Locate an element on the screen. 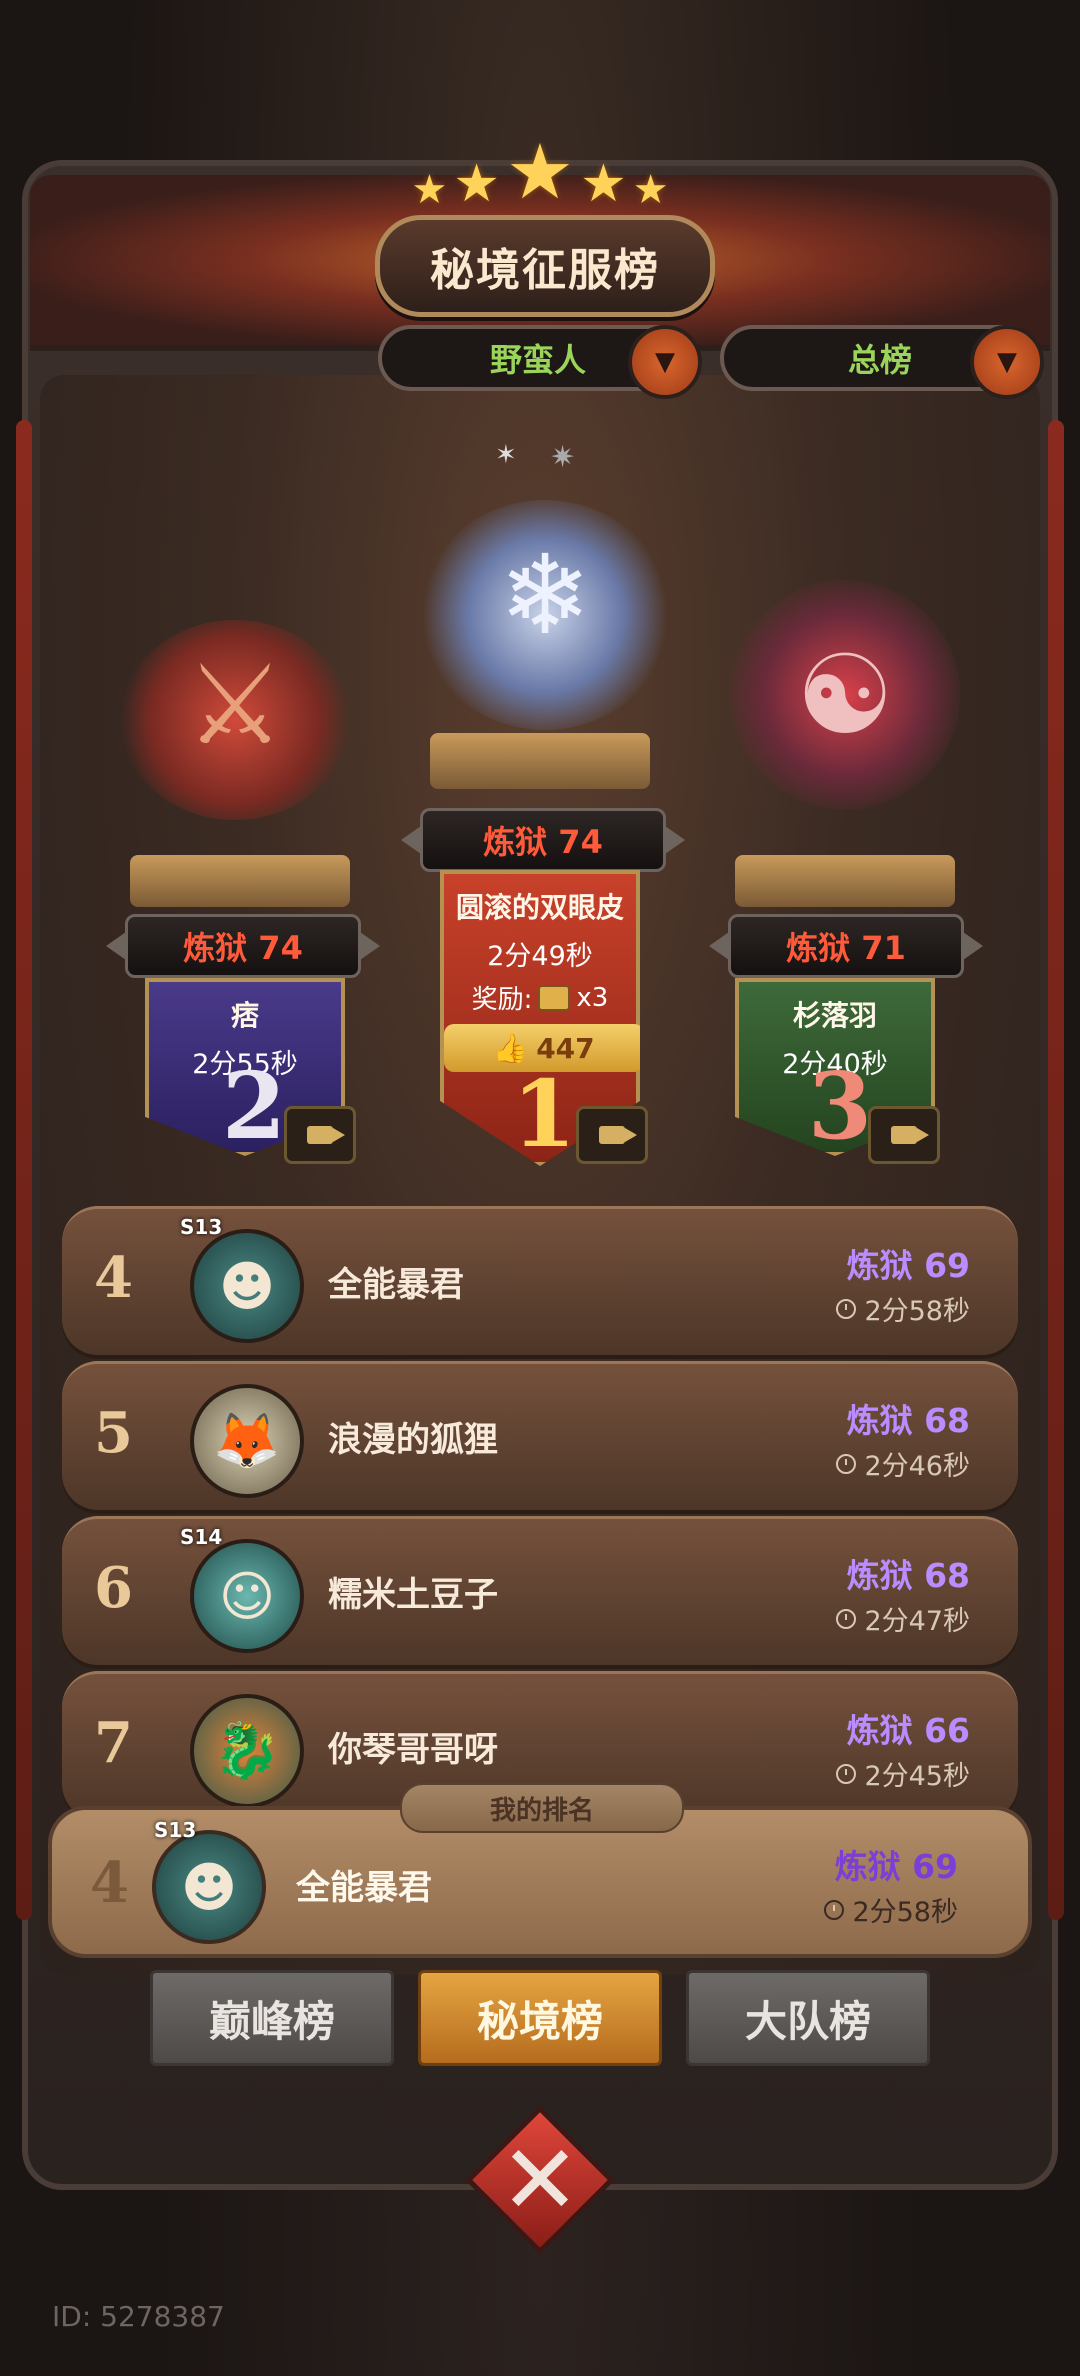 This screenshot has height=2376, width=1080. clear-time-row: 2分45秒 is located at coordinates (903, 1773).